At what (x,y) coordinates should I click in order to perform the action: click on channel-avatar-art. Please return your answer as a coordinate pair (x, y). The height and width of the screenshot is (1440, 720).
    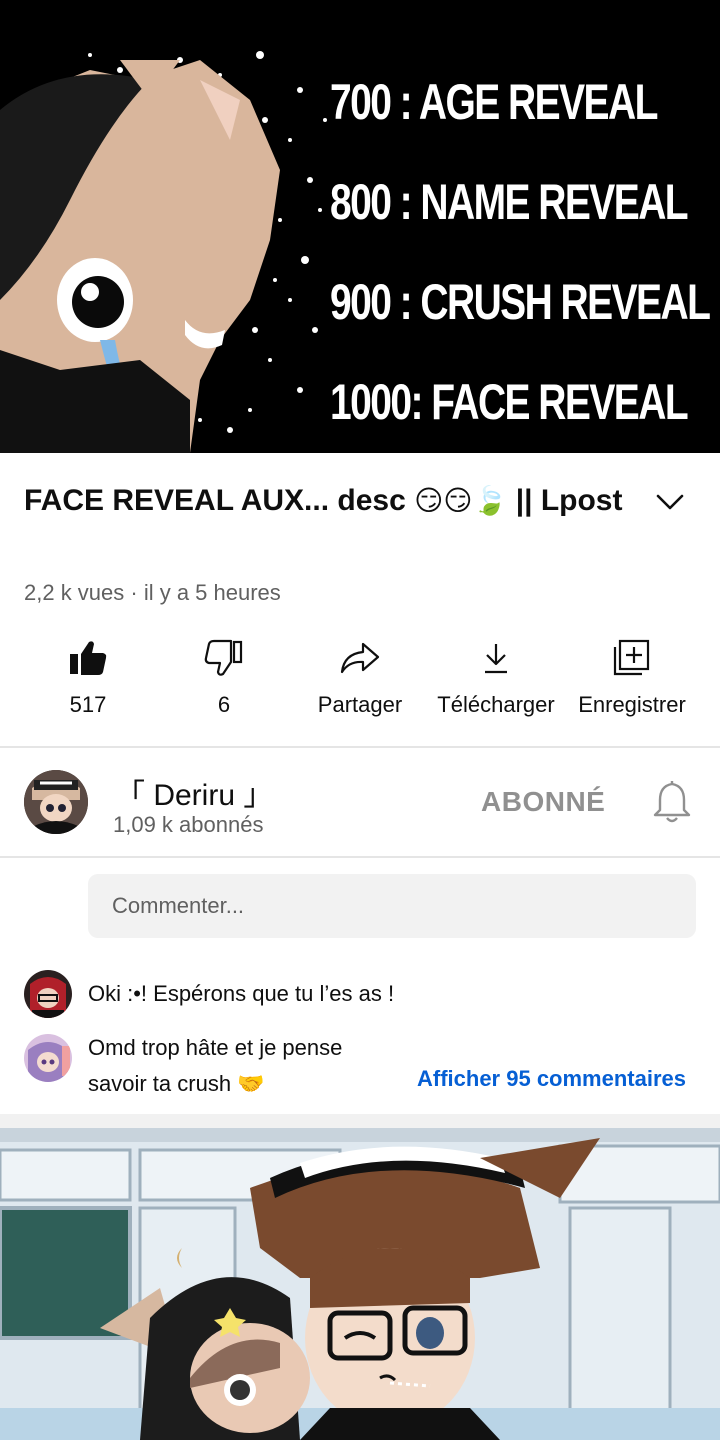
    Looking at the image, I should click on (56, 802).